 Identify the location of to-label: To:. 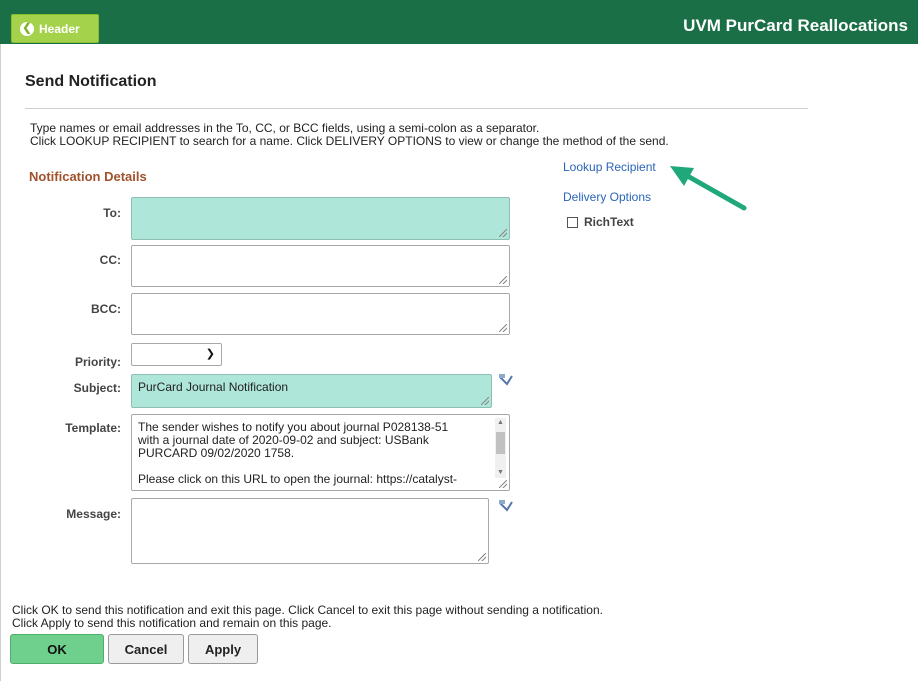
(112, 213).